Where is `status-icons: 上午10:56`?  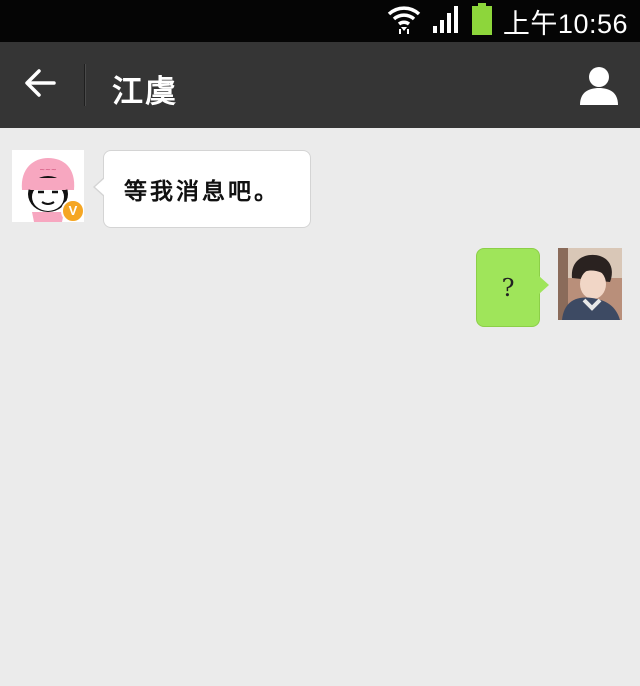
status-icons: 上午10:56 is located at coordinates (507, 21).